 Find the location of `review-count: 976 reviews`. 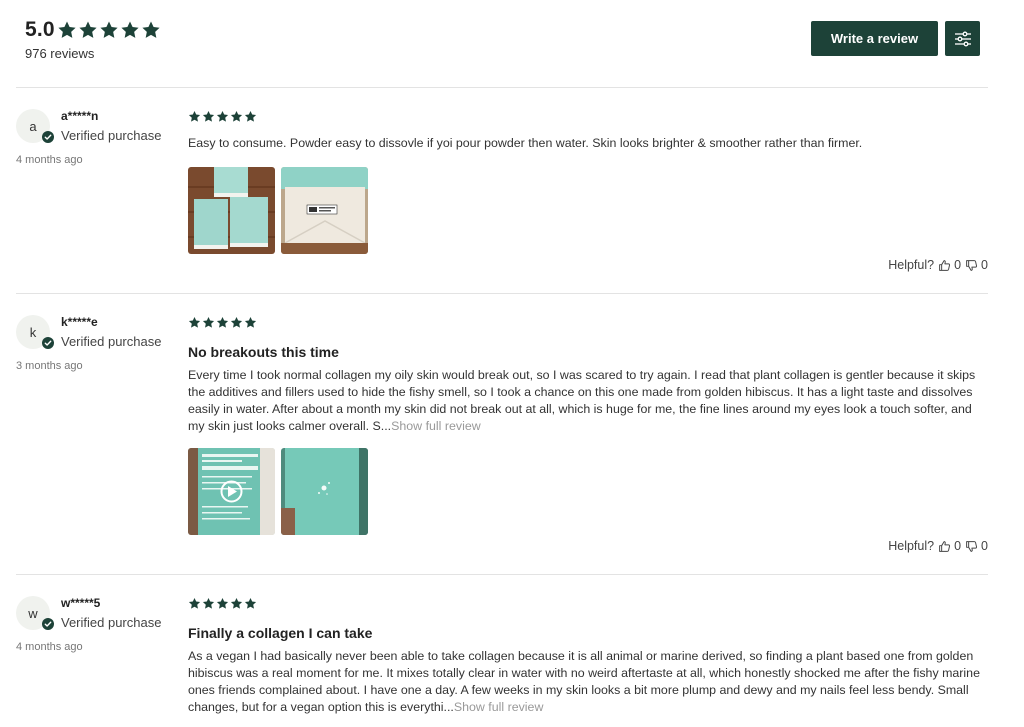

review-count: 976 reviews is located at coordinates (60, 53).